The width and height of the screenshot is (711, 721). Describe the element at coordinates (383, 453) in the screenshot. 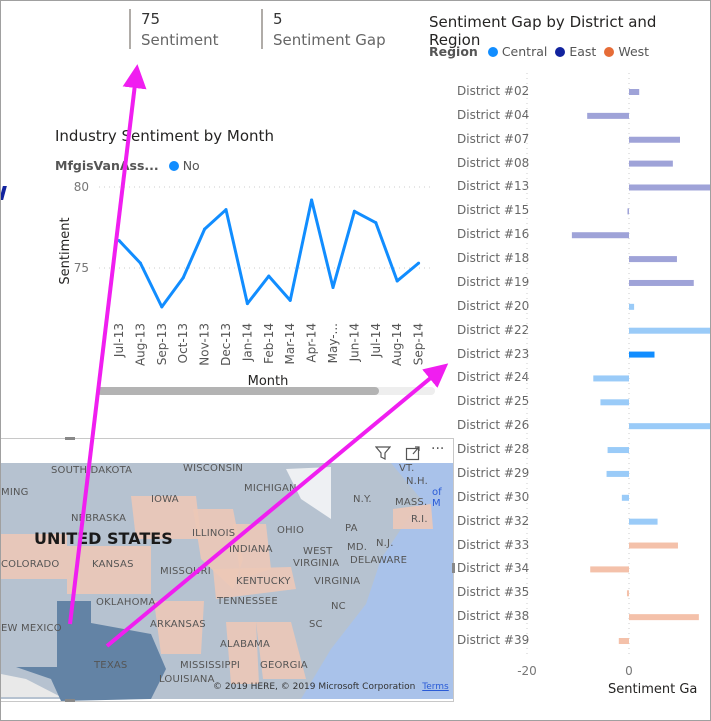

I see `filter-icon` at that location.